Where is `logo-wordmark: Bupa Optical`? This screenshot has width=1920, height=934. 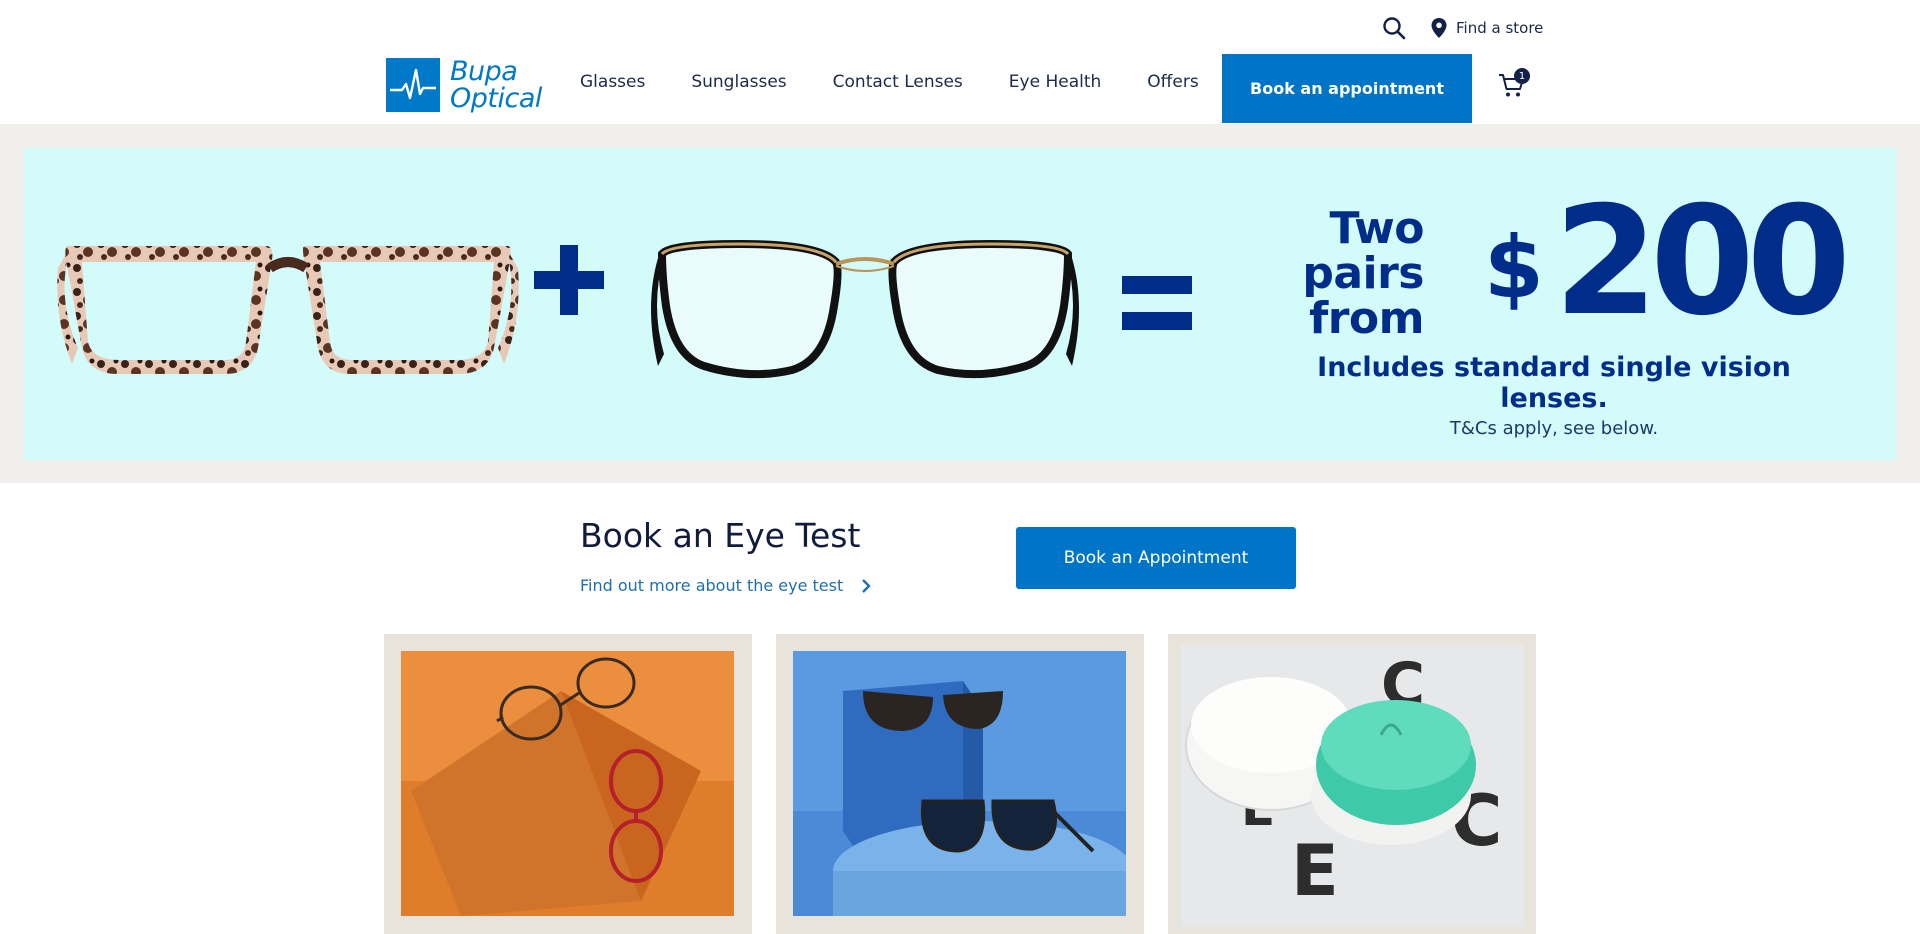 logo-wordmark: Bupa Optical is located at coordinates (496, 85).